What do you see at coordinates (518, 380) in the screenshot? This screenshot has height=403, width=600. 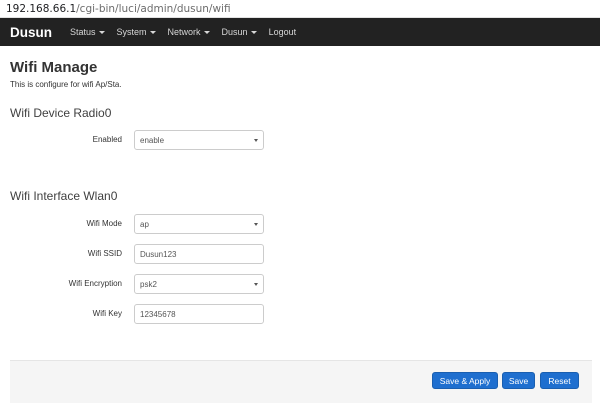 I see `save-button: Save` at bounding box center [518, 380].